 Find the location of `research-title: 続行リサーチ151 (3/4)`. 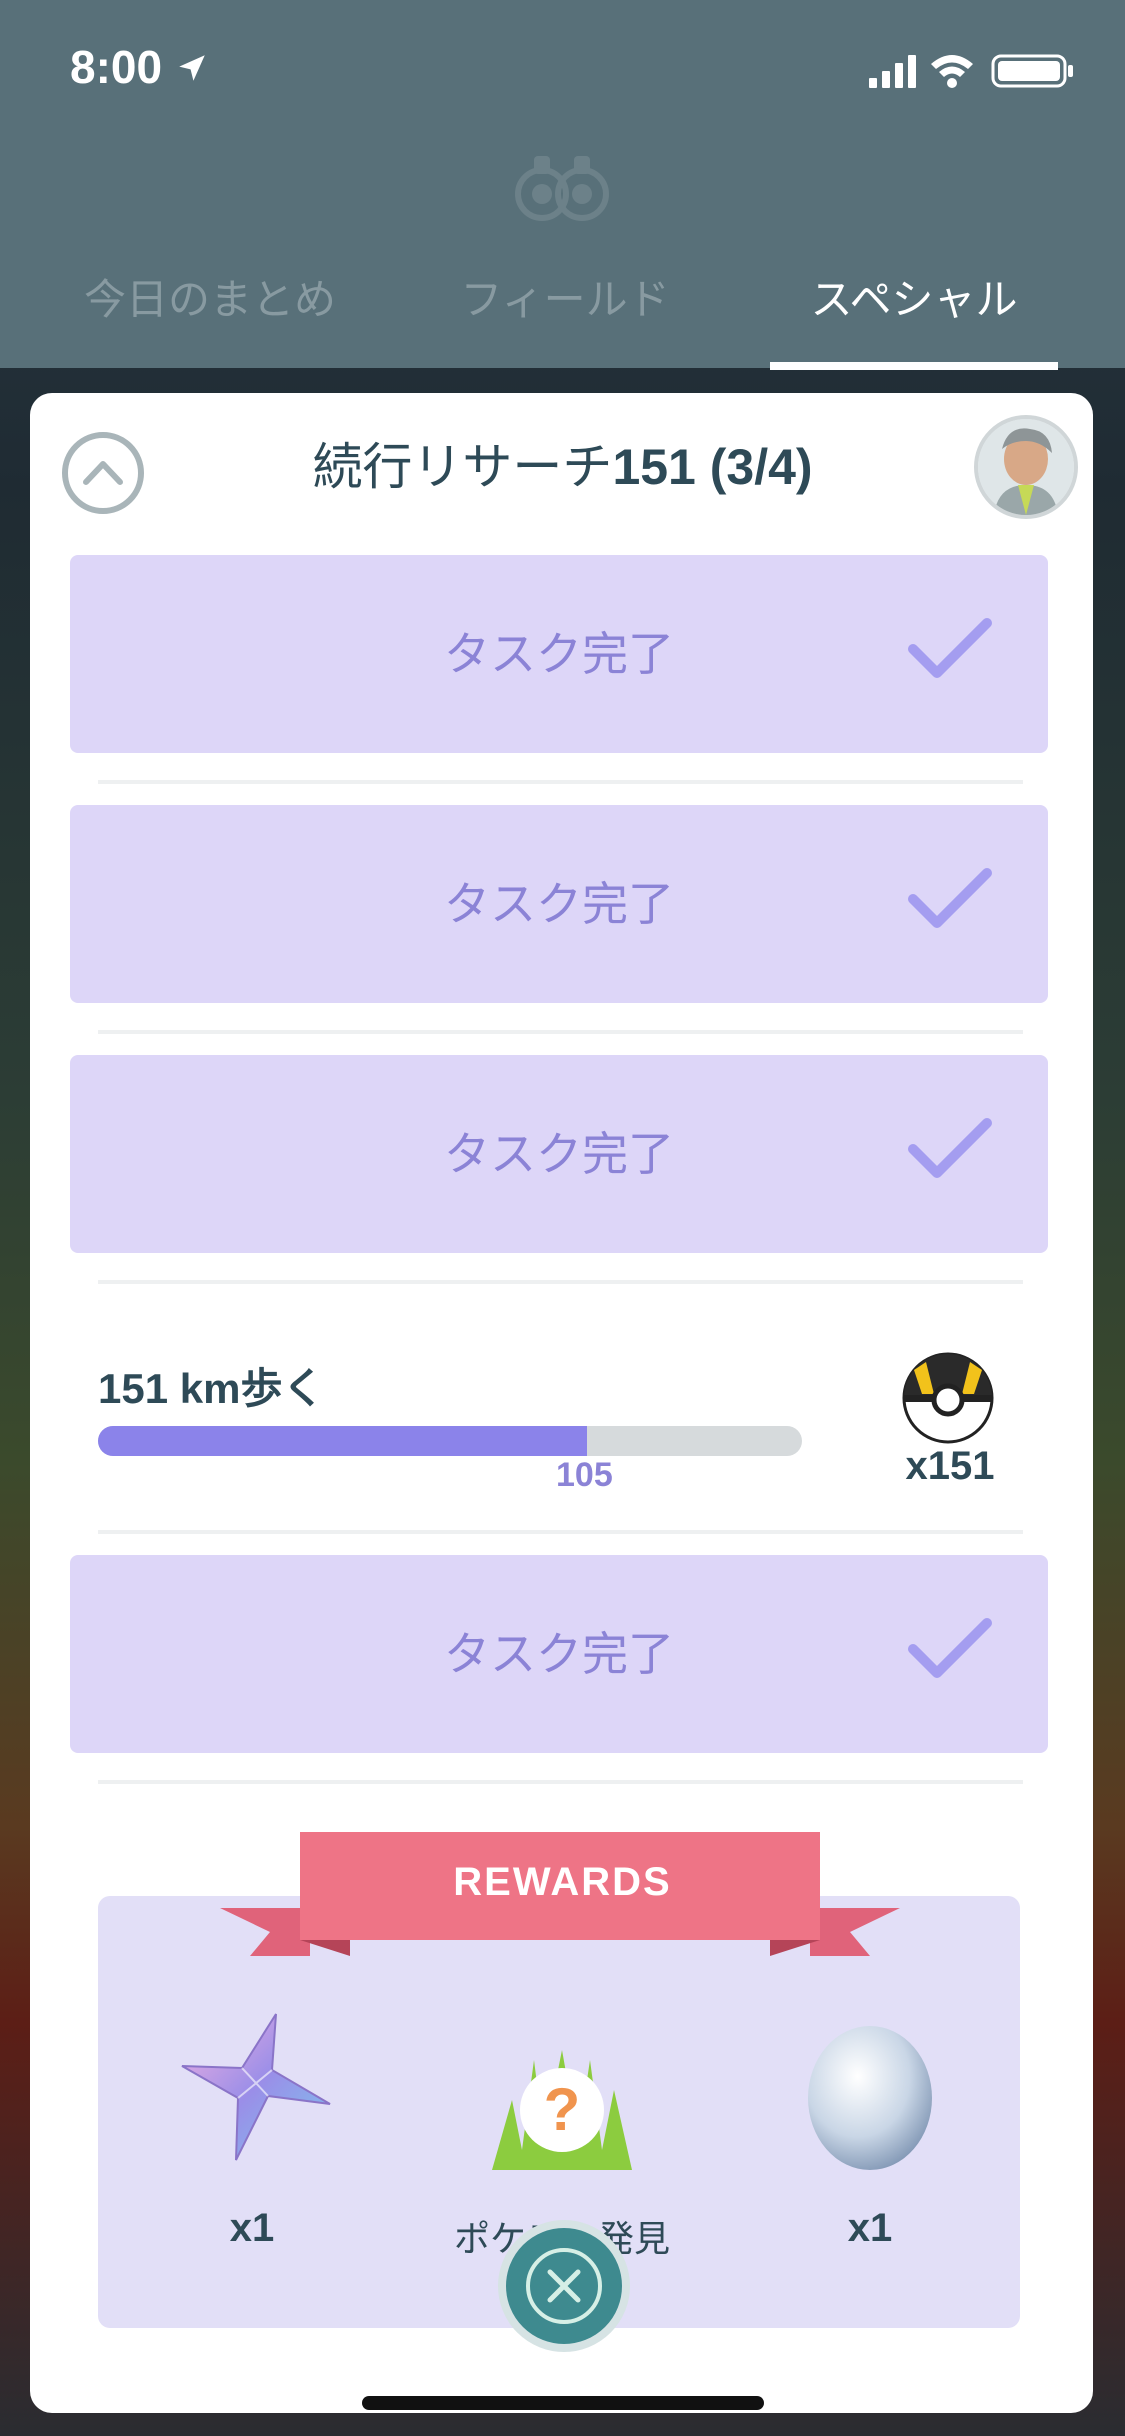

research-title: 続行リサーチ151 (3/4) is located at coordinates (562, 467).